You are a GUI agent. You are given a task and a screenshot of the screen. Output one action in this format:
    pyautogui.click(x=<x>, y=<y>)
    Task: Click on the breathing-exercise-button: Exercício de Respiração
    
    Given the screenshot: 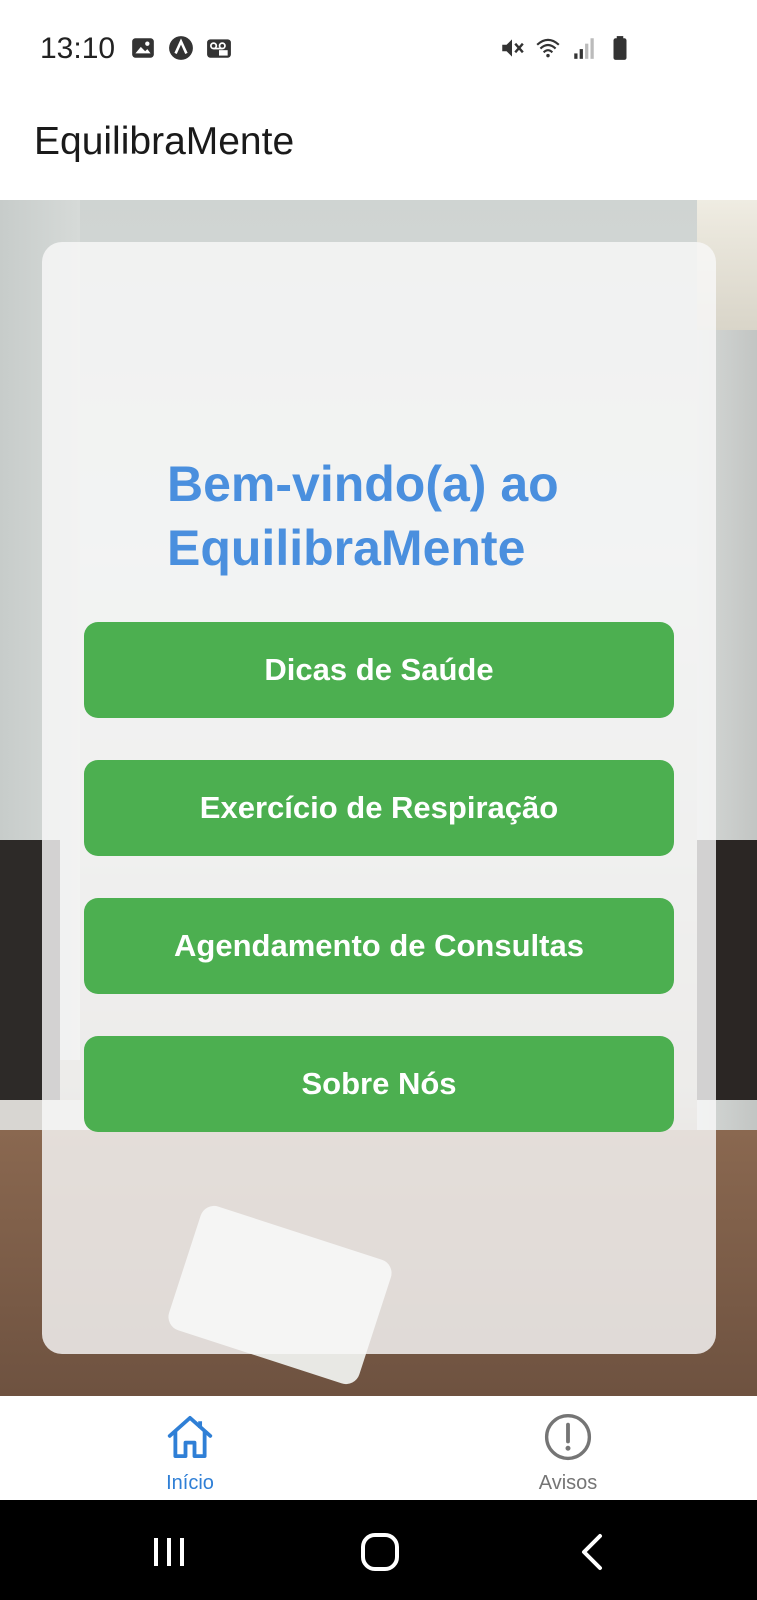 What is the action you would take?
    pyautogui.click(x=379, y=808)
    